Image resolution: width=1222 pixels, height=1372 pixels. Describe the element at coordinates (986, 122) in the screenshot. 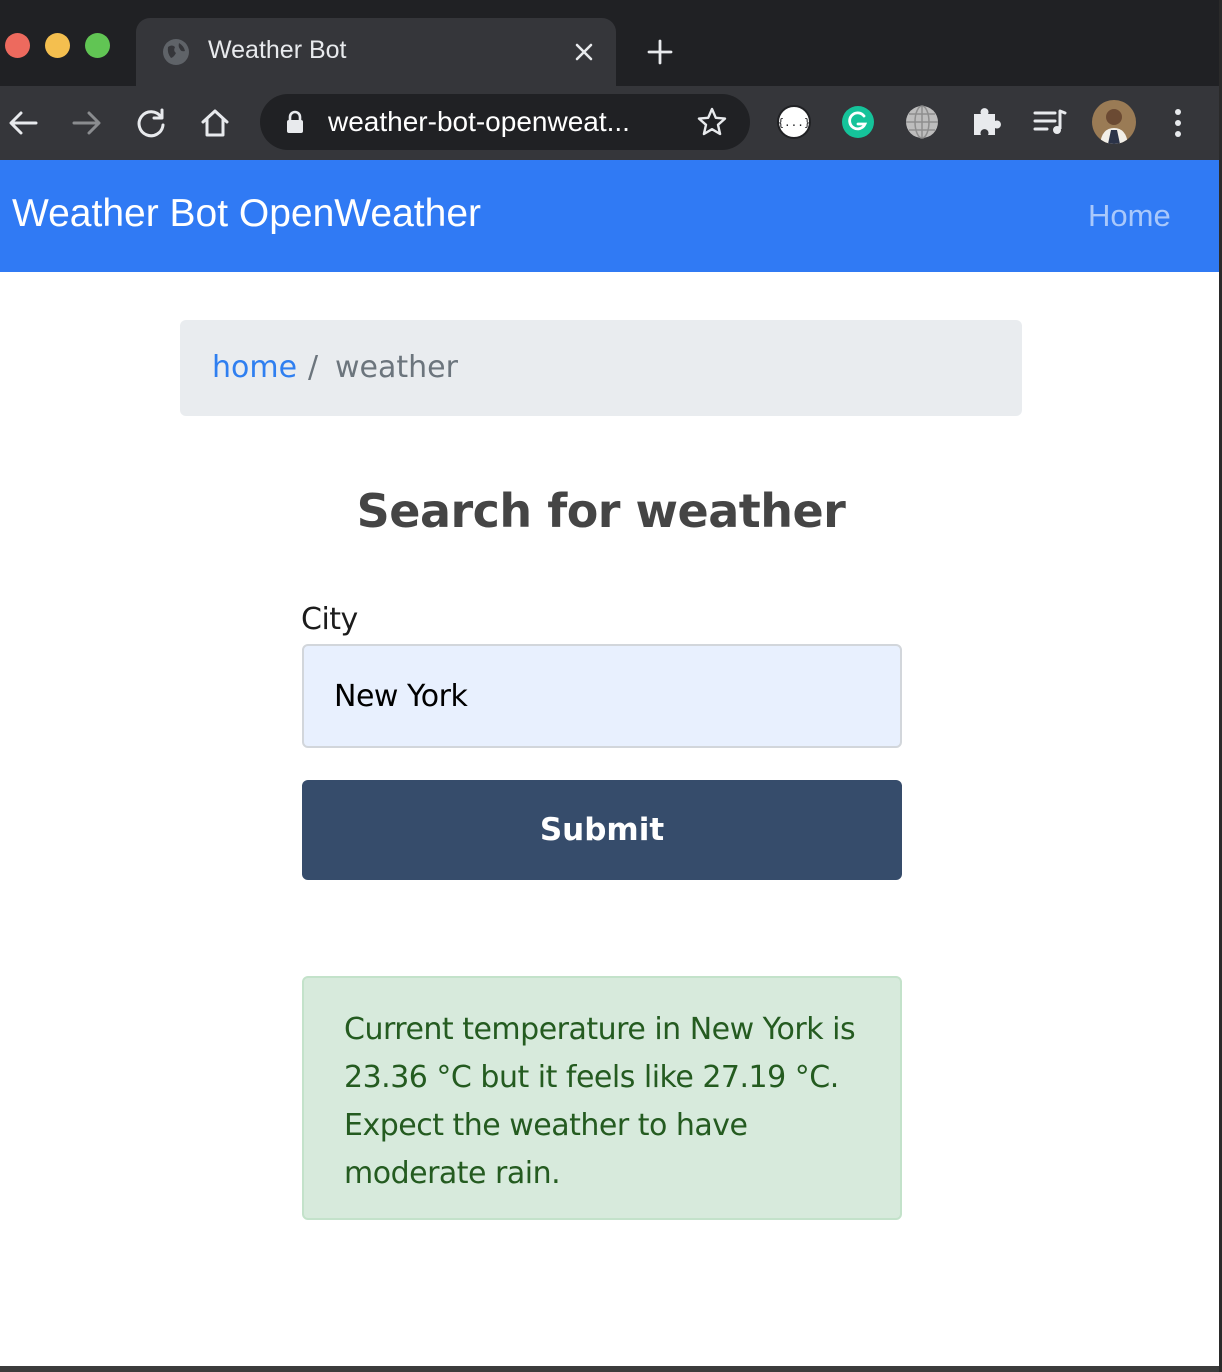

I see `puzzle-icon` at that location.